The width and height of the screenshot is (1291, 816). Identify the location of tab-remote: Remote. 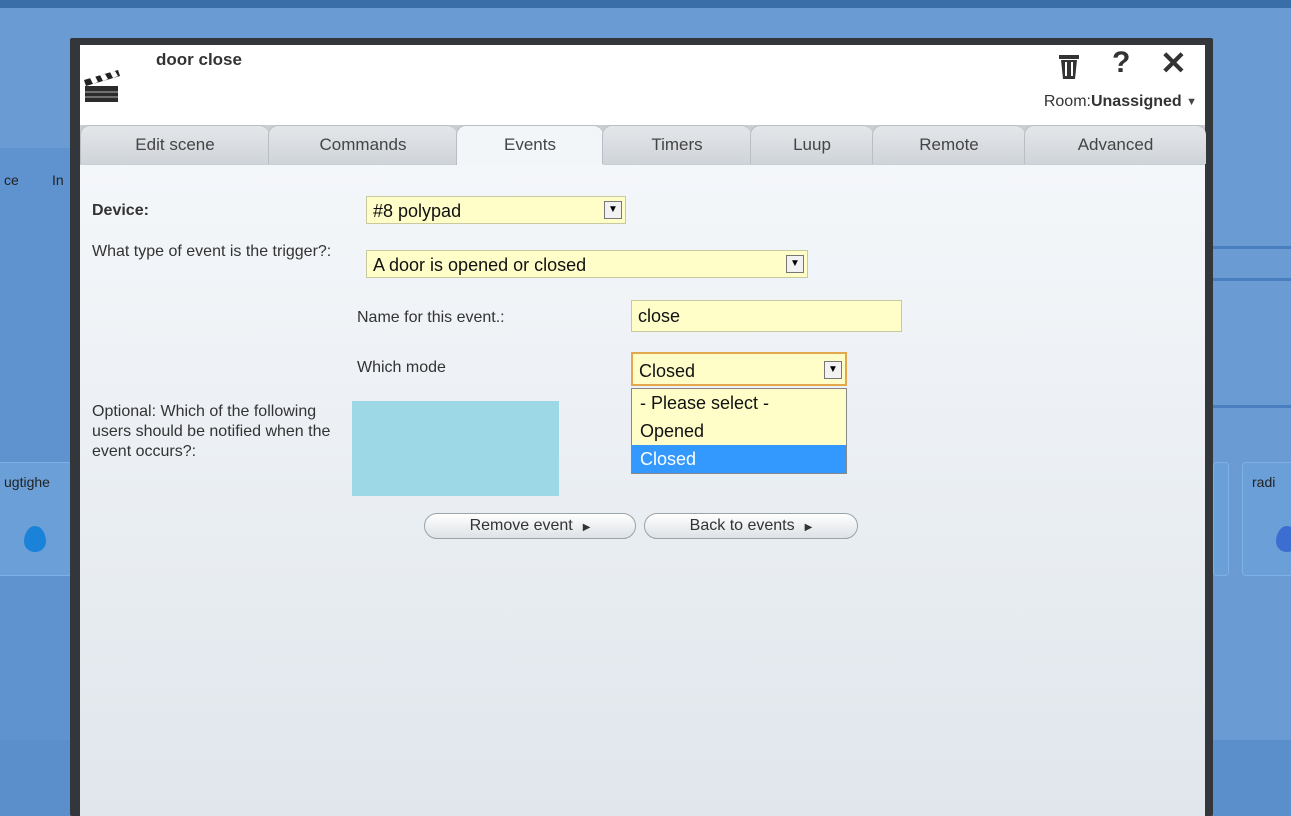
(948, 144).